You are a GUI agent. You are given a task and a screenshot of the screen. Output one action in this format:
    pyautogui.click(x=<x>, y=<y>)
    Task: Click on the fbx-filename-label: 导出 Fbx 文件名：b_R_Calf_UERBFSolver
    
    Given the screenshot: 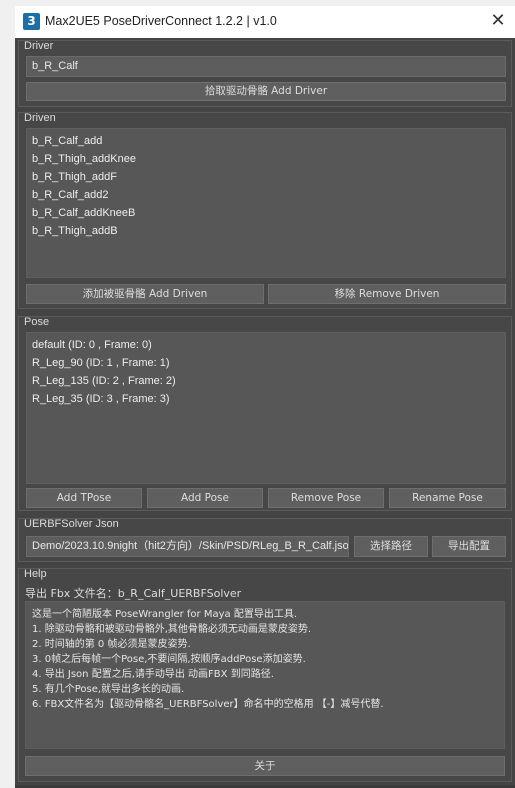 What is the action you would take?
    pyautogui.click(x=133, y=593)
    